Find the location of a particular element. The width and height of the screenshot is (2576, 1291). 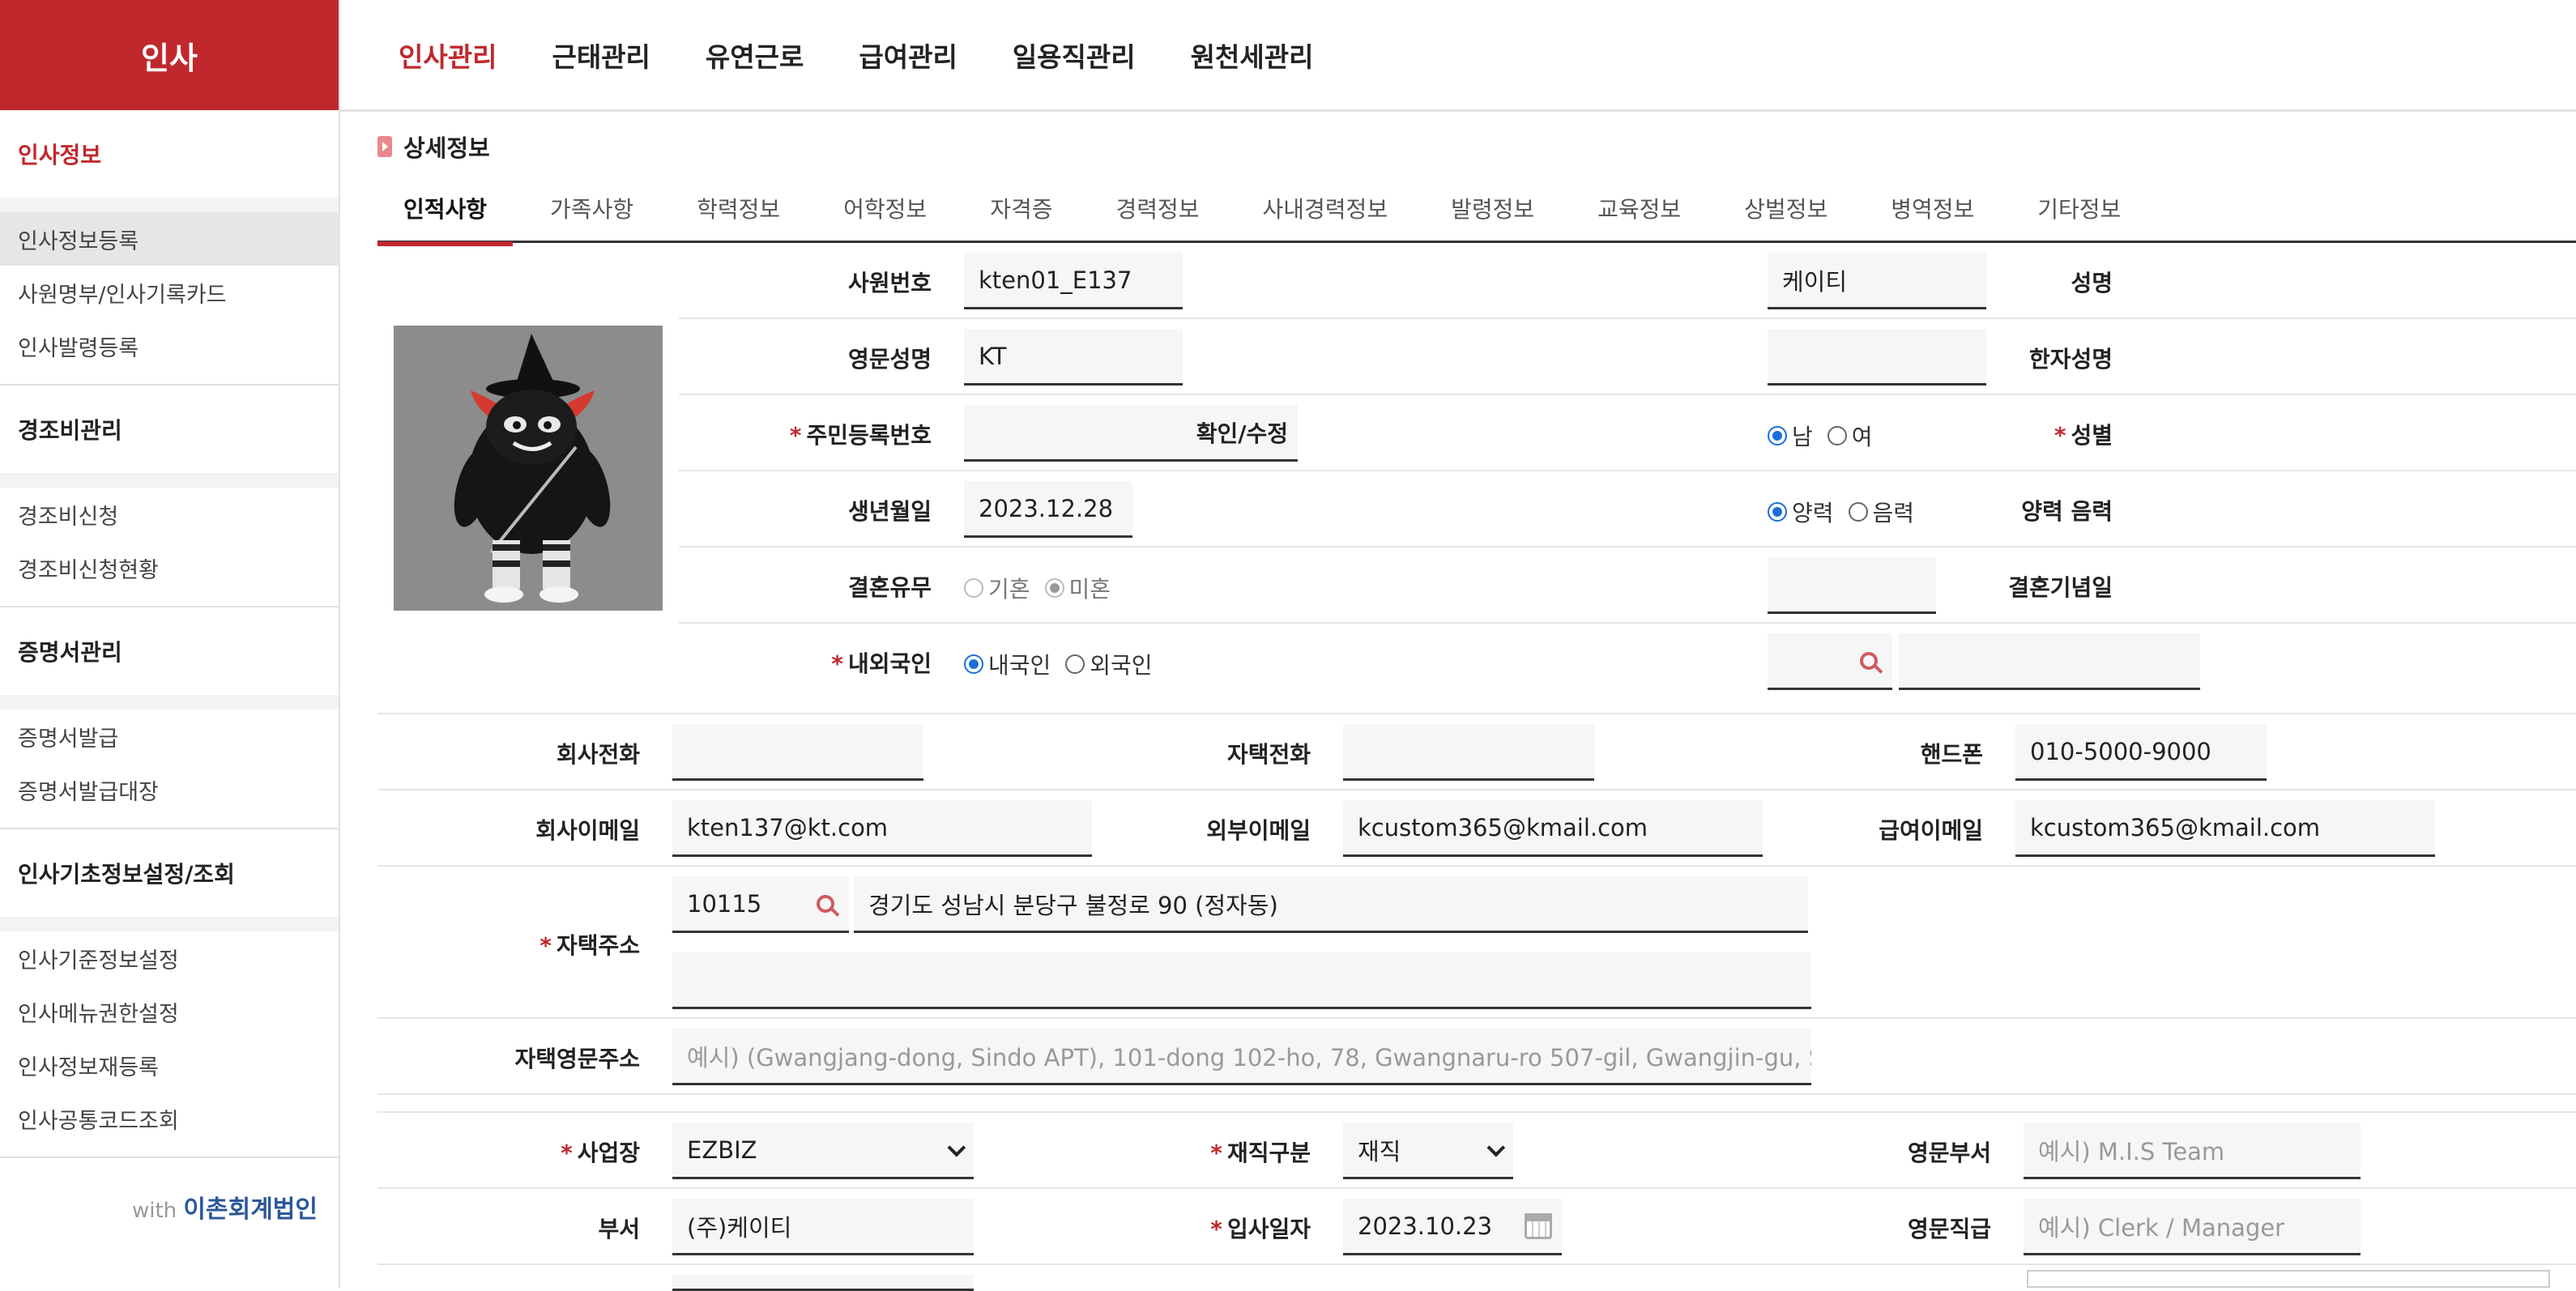

calendar-icon is located at coordinates (1539, 1225).